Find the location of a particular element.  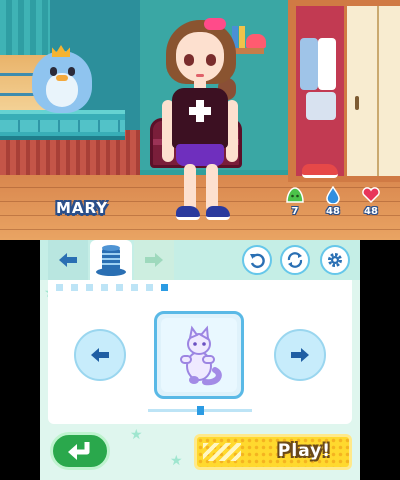

refresh-icon is located at coordinates (295, 260).